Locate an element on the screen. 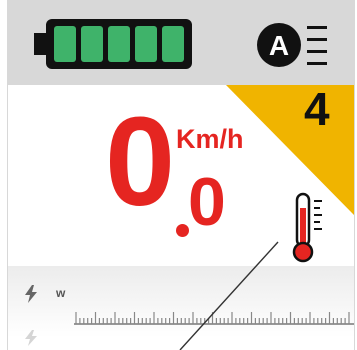 The height and width of the screenshot is (350, 357). thermometer-icon is located at coordinates (307, 227).